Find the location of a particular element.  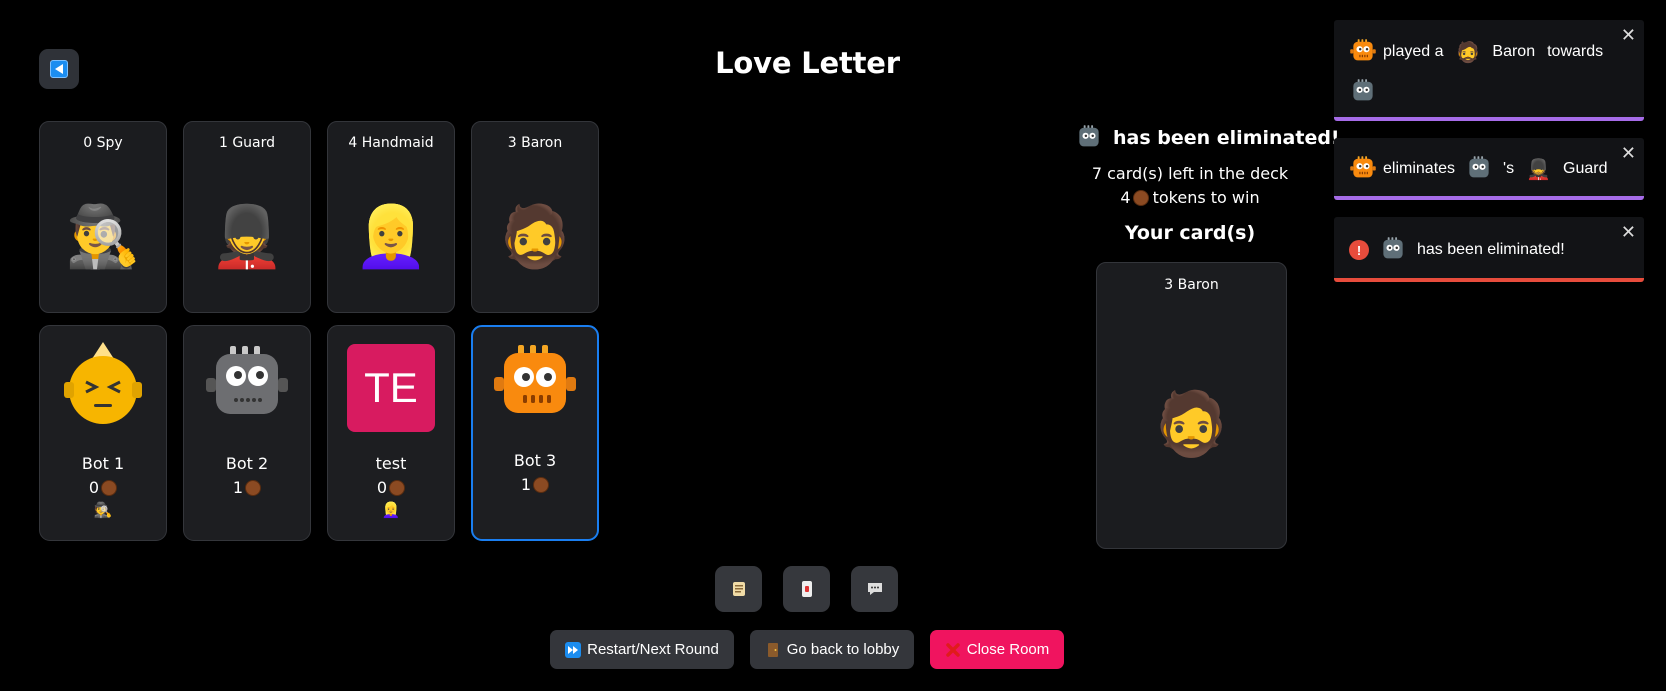

bot-1-avatar is located at coordinates (103, 387).